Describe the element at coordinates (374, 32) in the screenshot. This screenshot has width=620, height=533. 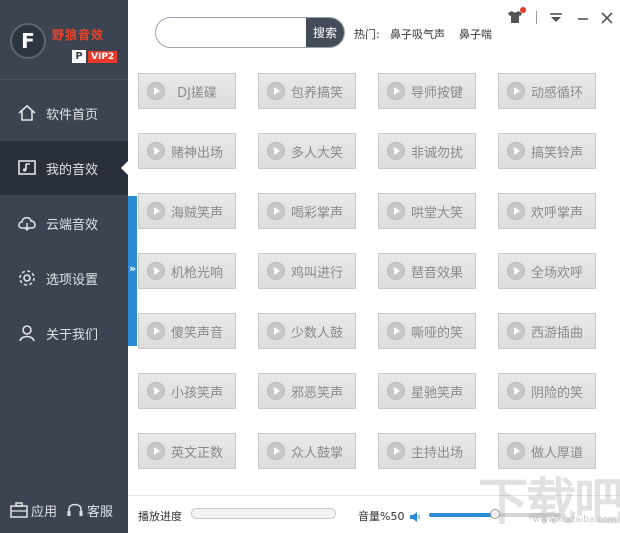
I see `header: 搜索 热门: 鼻子吸气声 鼻子喘` at that location.